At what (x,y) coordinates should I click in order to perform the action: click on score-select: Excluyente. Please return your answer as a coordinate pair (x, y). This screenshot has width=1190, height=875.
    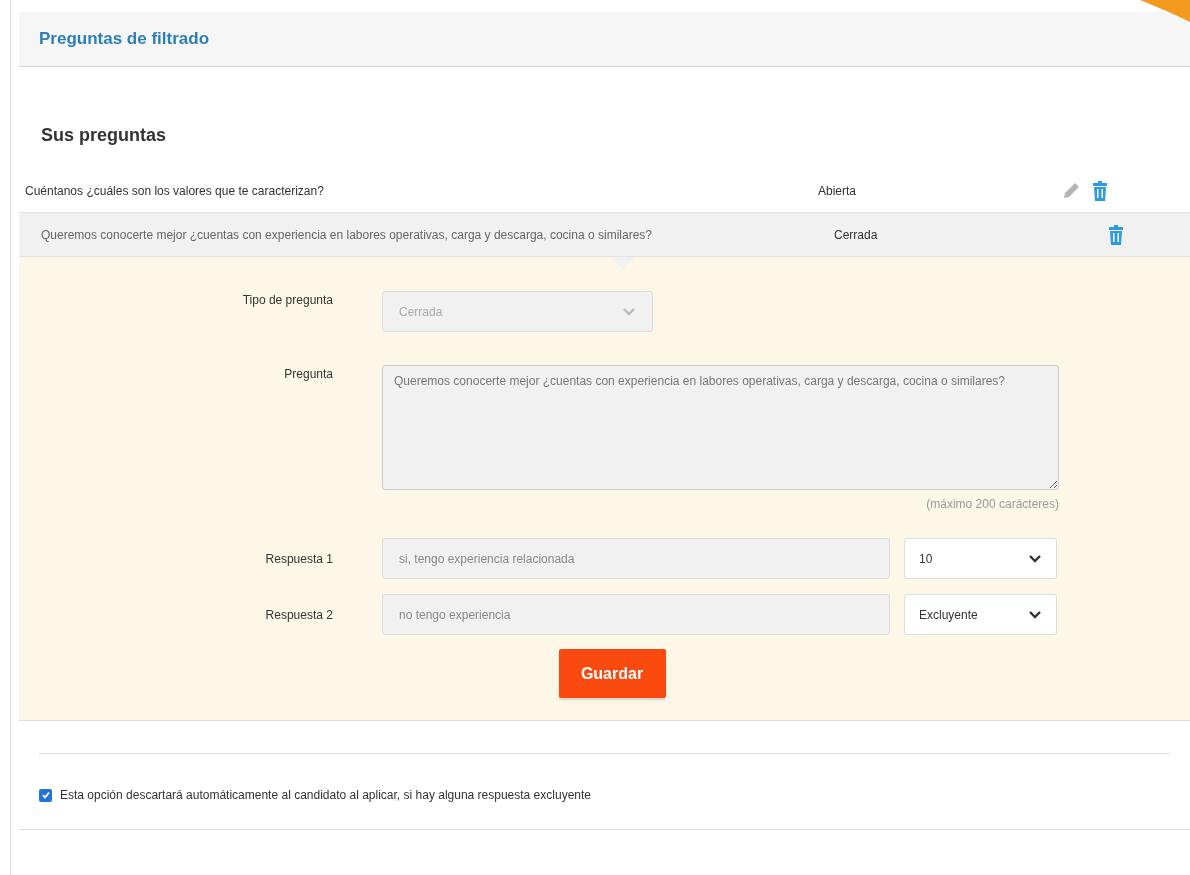
    Looking at the image, I should click on (980, 614).